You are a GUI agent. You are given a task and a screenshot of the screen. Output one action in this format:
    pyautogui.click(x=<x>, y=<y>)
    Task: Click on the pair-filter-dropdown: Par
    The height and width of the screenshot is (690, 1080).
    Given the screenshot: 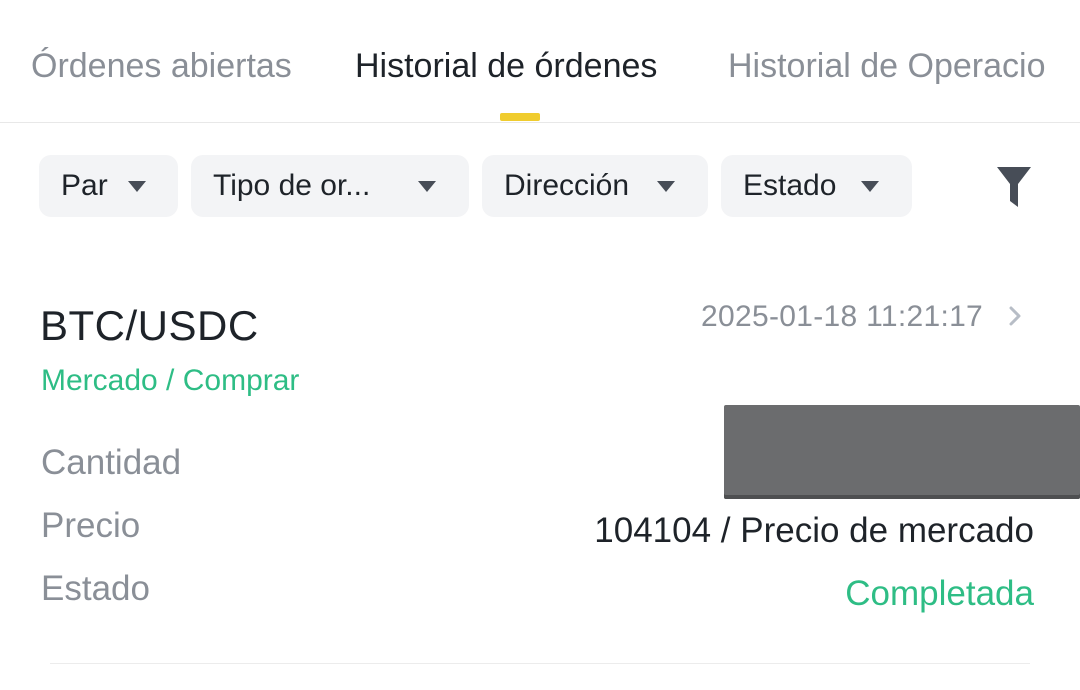 What is the action you would take?
    pyautogui.click(x=108, y=186)
    